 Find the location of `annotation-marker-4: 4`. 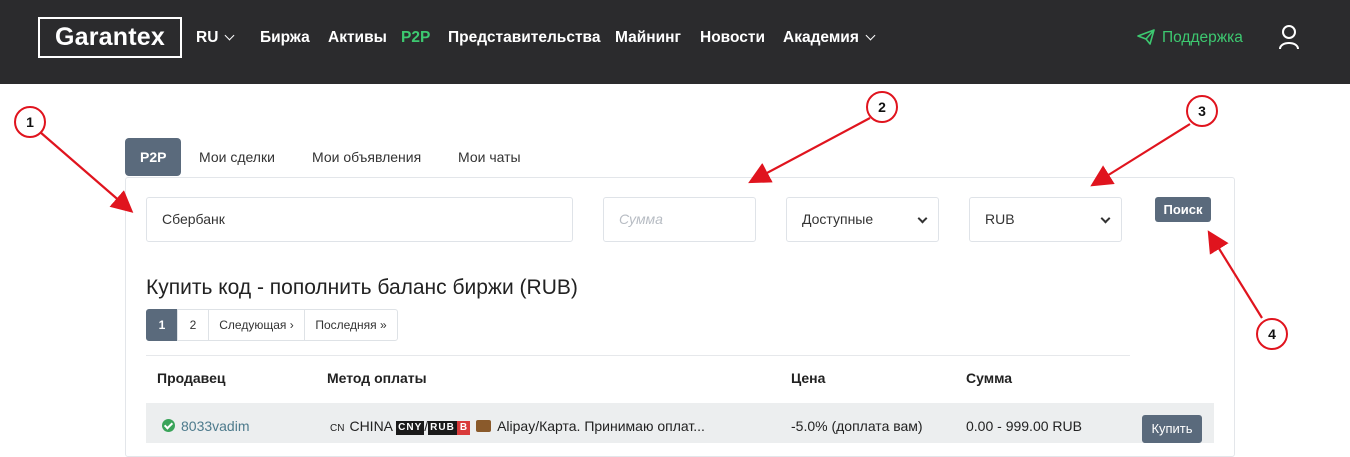

annotation-marker-4: 4 is located at coordinates (1272, 334).